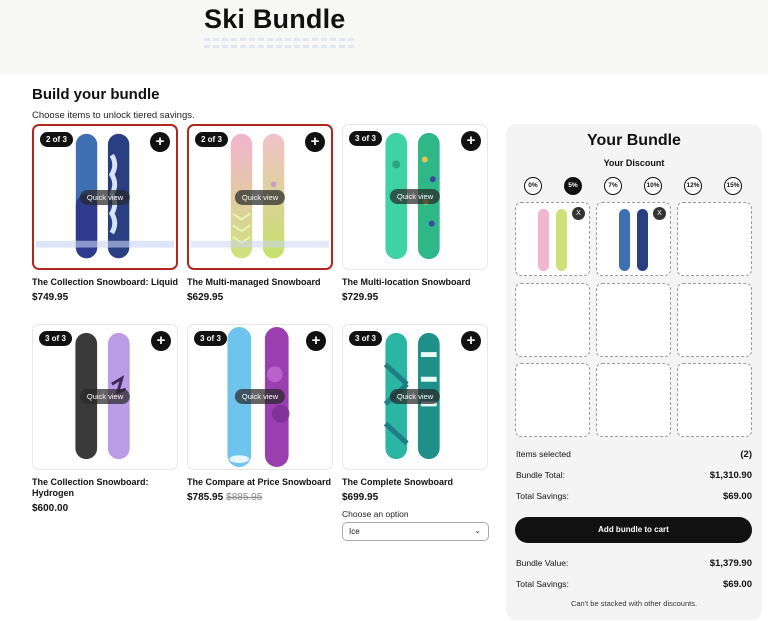  Describe the element at coordinates (634, 186) in the screenshot. I see `discount-tiers: 0% 5% 7% 10% 12% 15%` at that location.